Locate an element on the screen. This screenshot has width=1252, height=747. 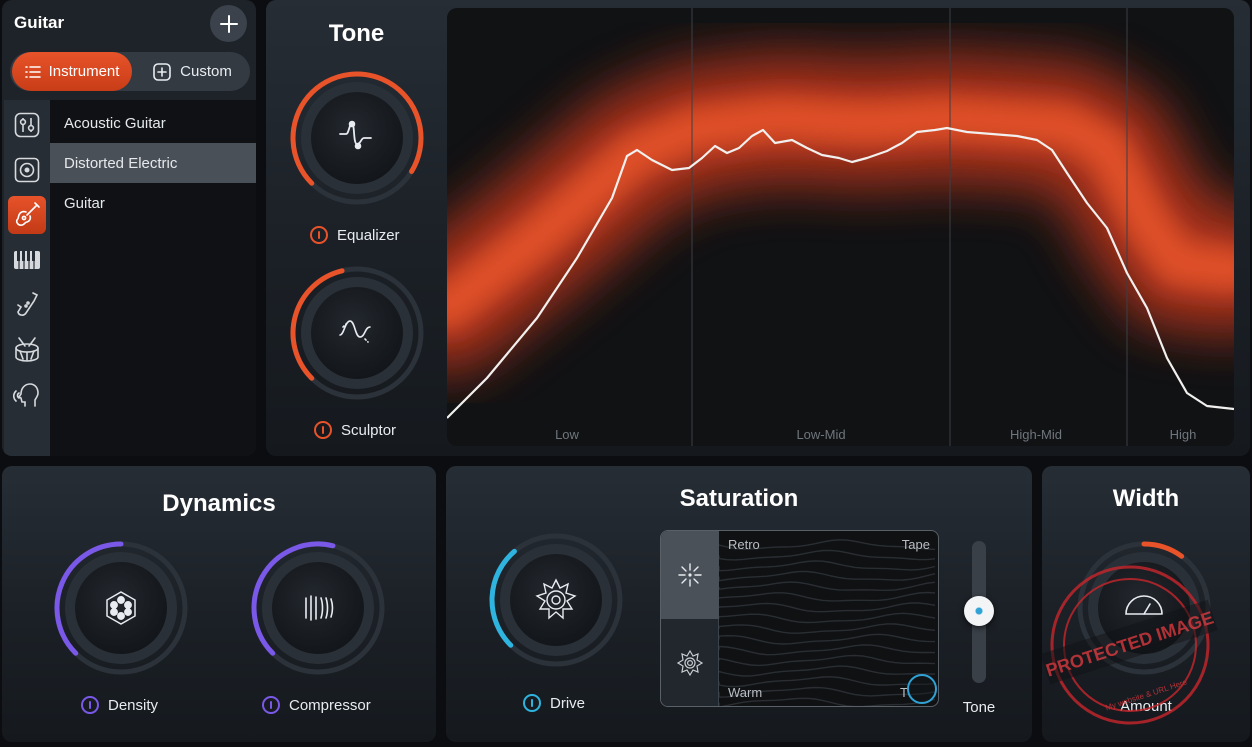
xy-pad-handle is located at coordinates (922, 689).